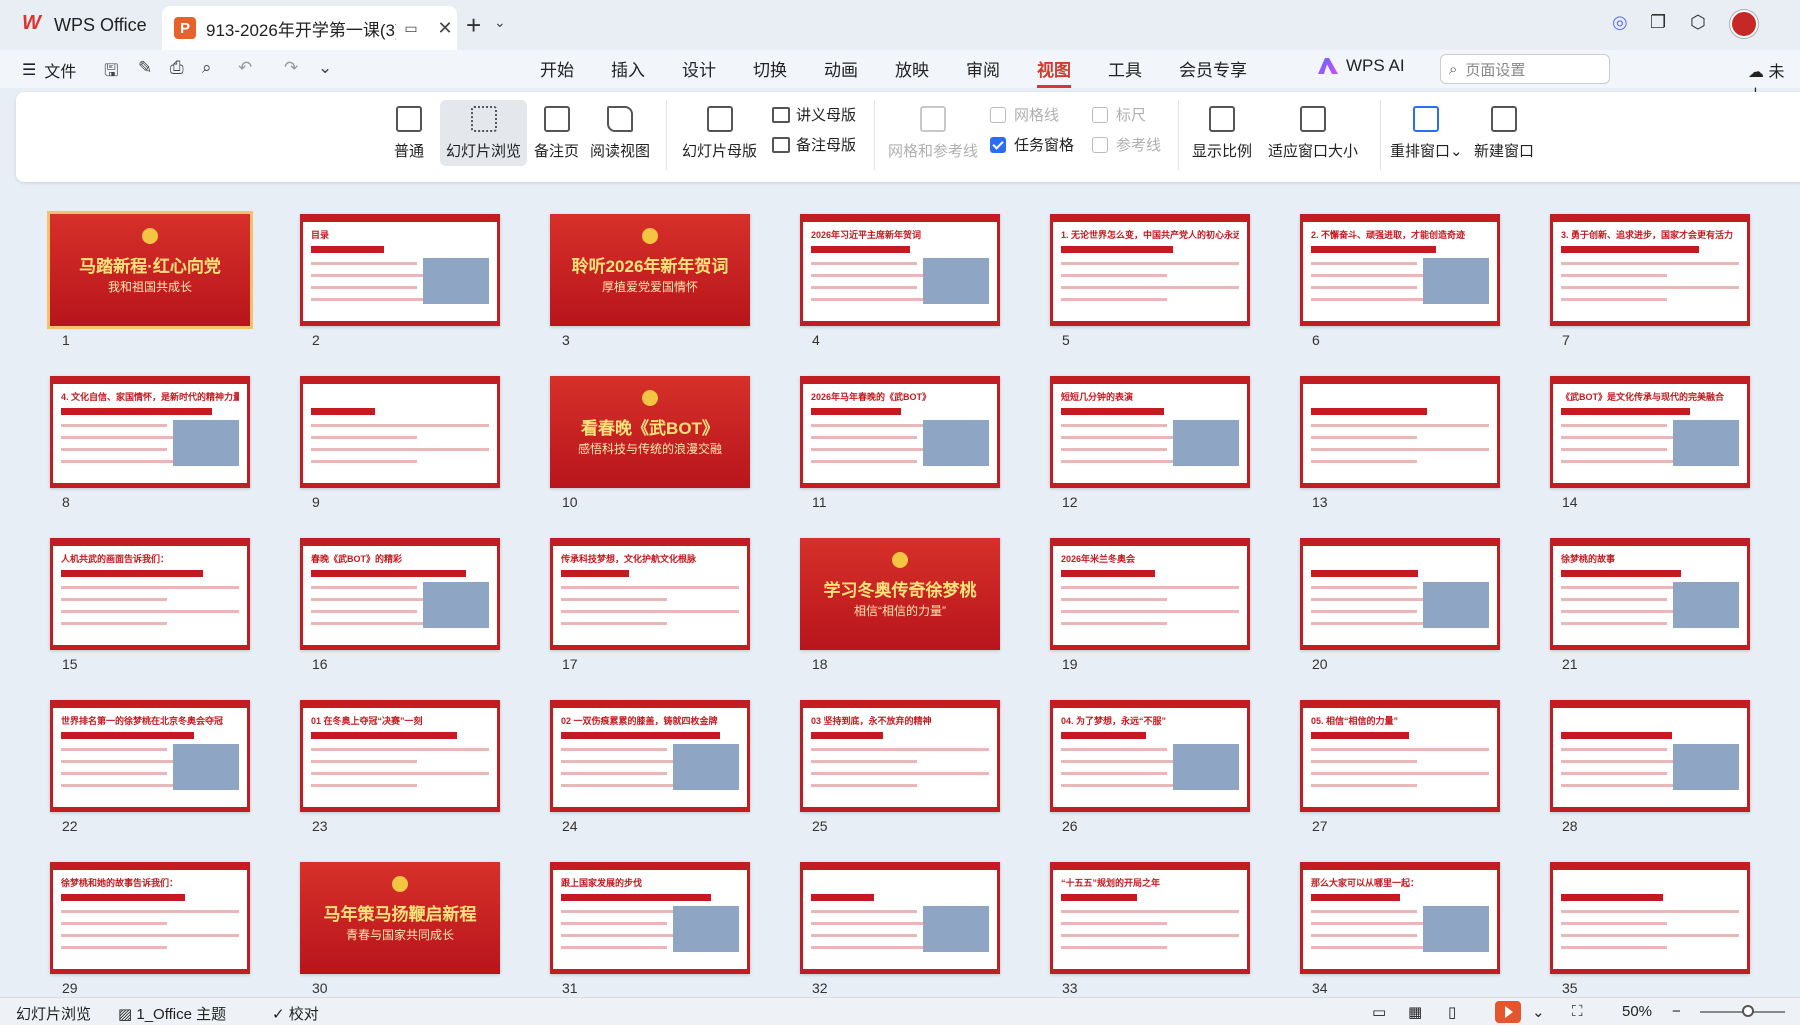 This screenshot has width=1800, height=1025. Describe the element at coordinates (1650, 432) in the screenshot. I see `slide-thumbnail: 《武BOT》是文化传承与现代的完美融合` at that location.